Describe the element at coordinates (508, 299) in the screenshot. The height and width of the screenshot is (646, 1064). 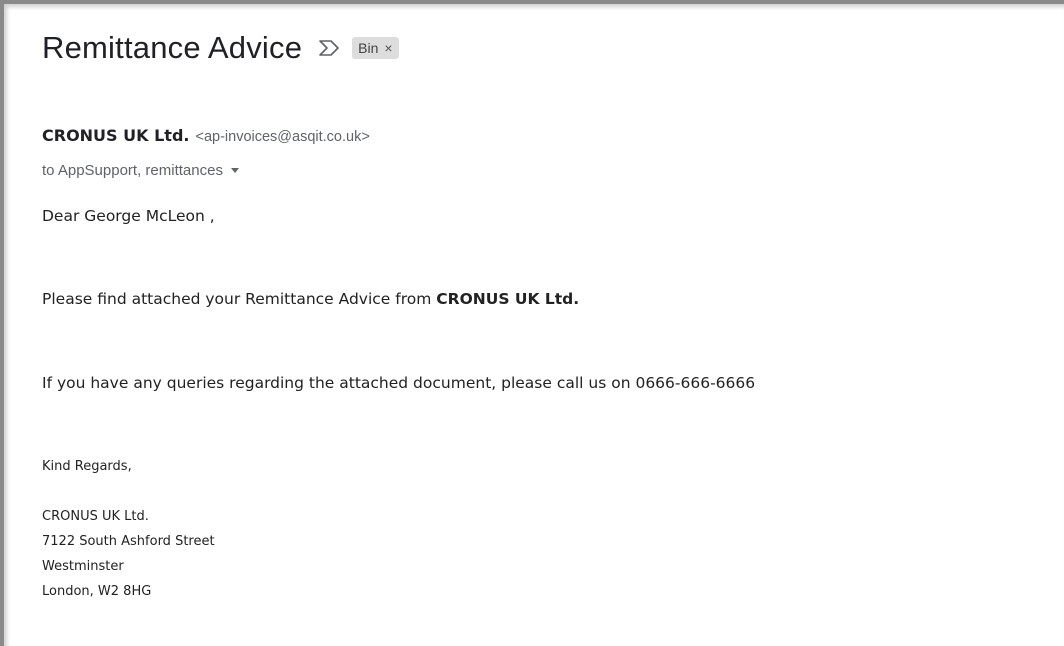
I see `body-line-1-company: CRONUS UK Ltd.` at that location.